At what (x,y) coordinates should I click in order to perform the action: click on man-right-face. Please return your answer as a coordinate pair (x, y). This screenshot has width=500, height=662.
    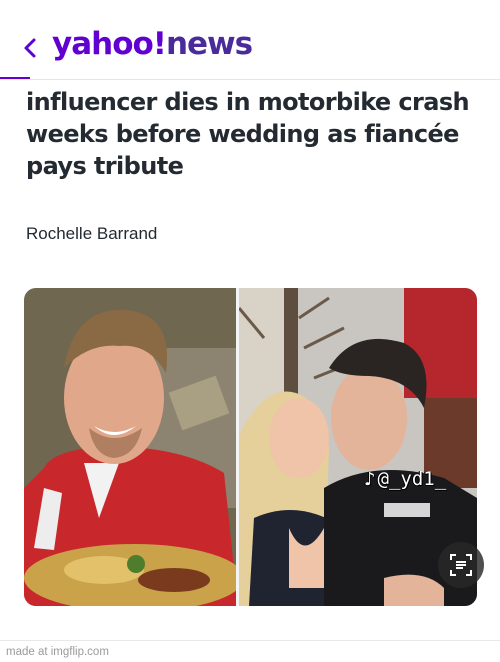
    Looking at the image, I should click on (369, 418).